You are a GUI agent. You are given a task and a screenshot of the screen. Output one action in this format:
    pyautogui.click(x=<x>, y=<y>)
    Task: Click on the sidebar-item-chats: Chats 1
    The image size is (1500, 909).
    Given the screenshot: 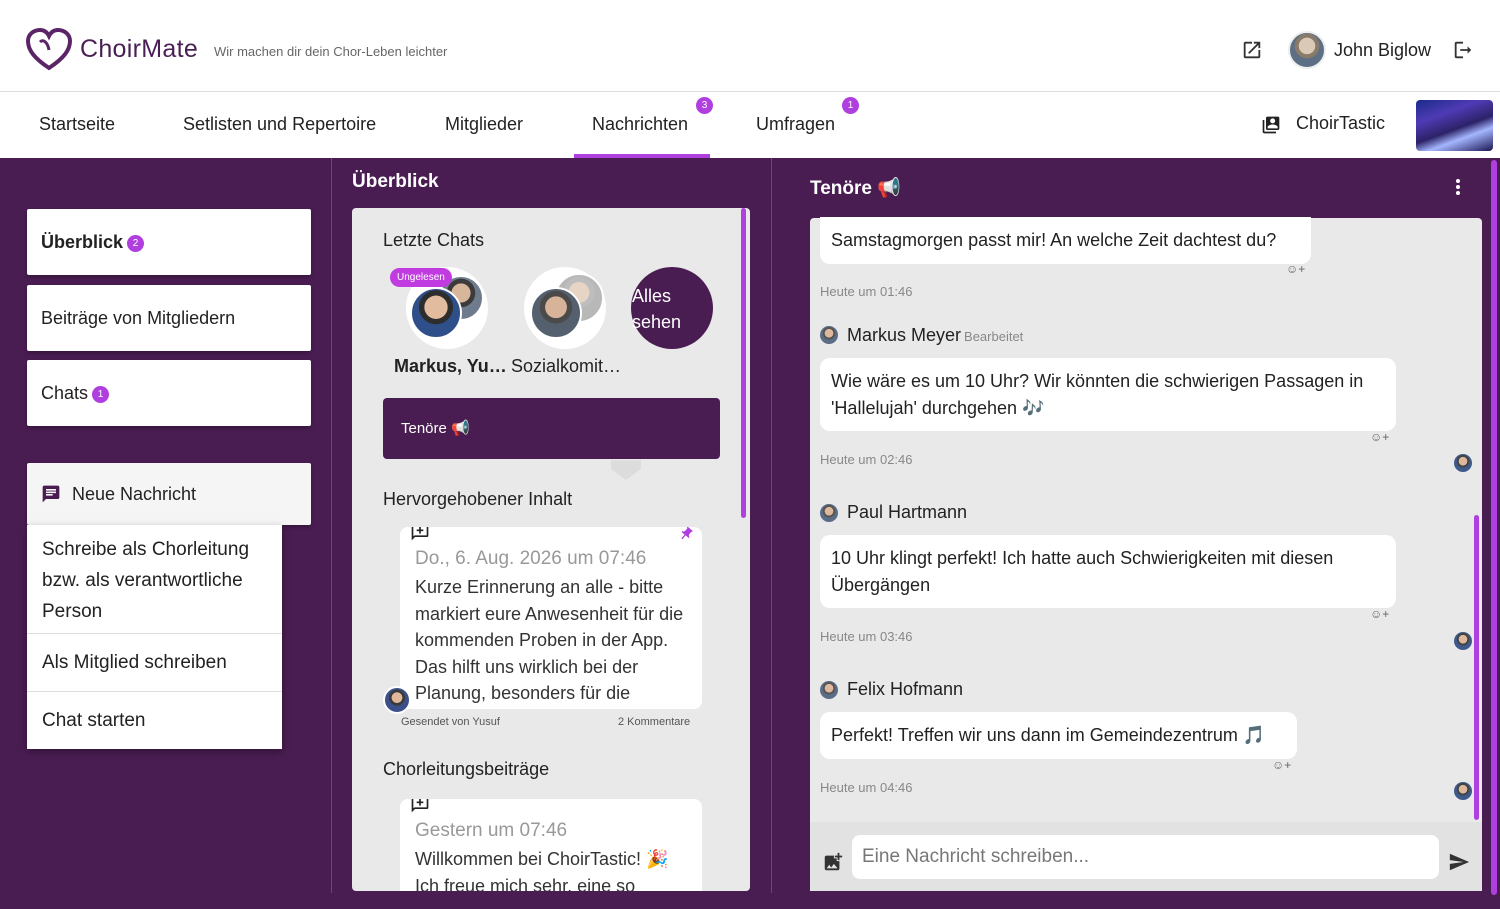 What is the action you would take?
    pyautogui.click(x=169, y=393)
    